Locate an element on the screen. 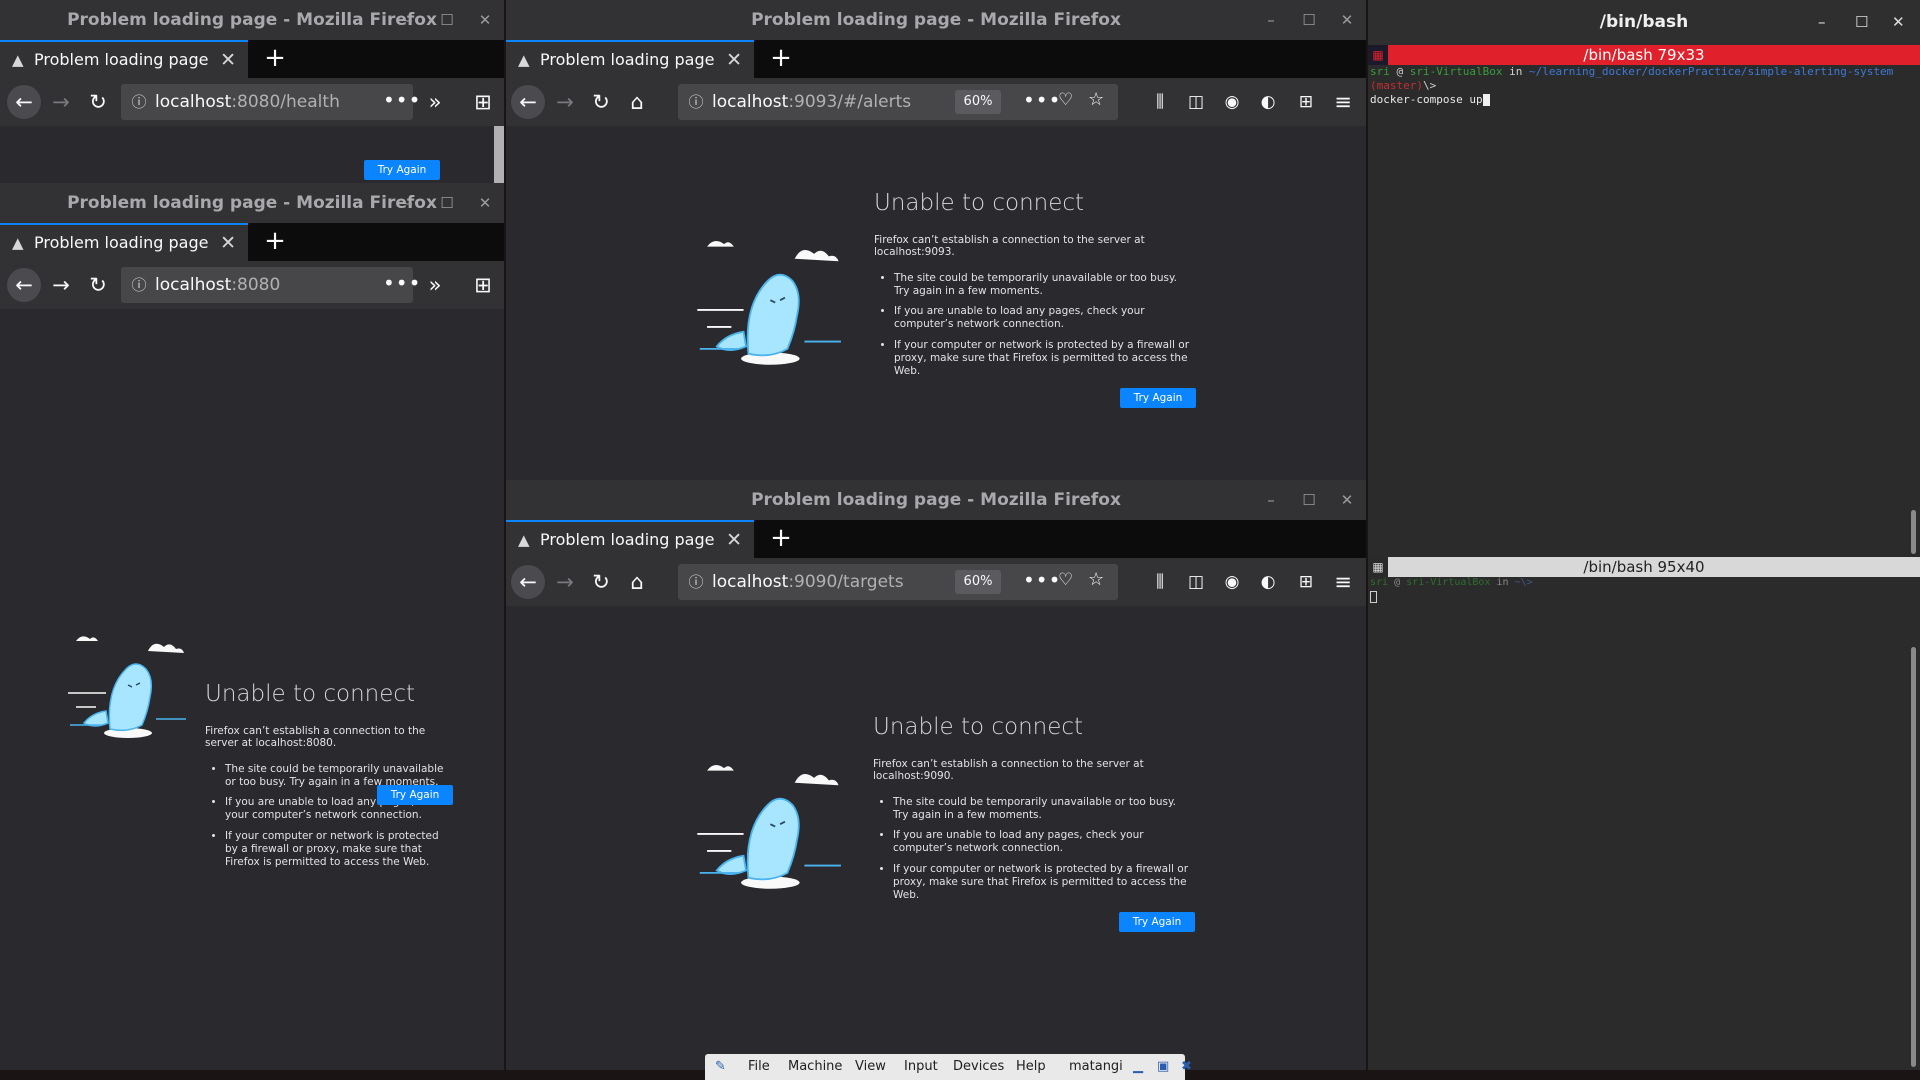 The width and height of the screenshot is (1920, 1080). url-bar: ⓘ localhost:9093/#/alerts 60% ••• ♡ ☆ is located at coordinates (898, 102).